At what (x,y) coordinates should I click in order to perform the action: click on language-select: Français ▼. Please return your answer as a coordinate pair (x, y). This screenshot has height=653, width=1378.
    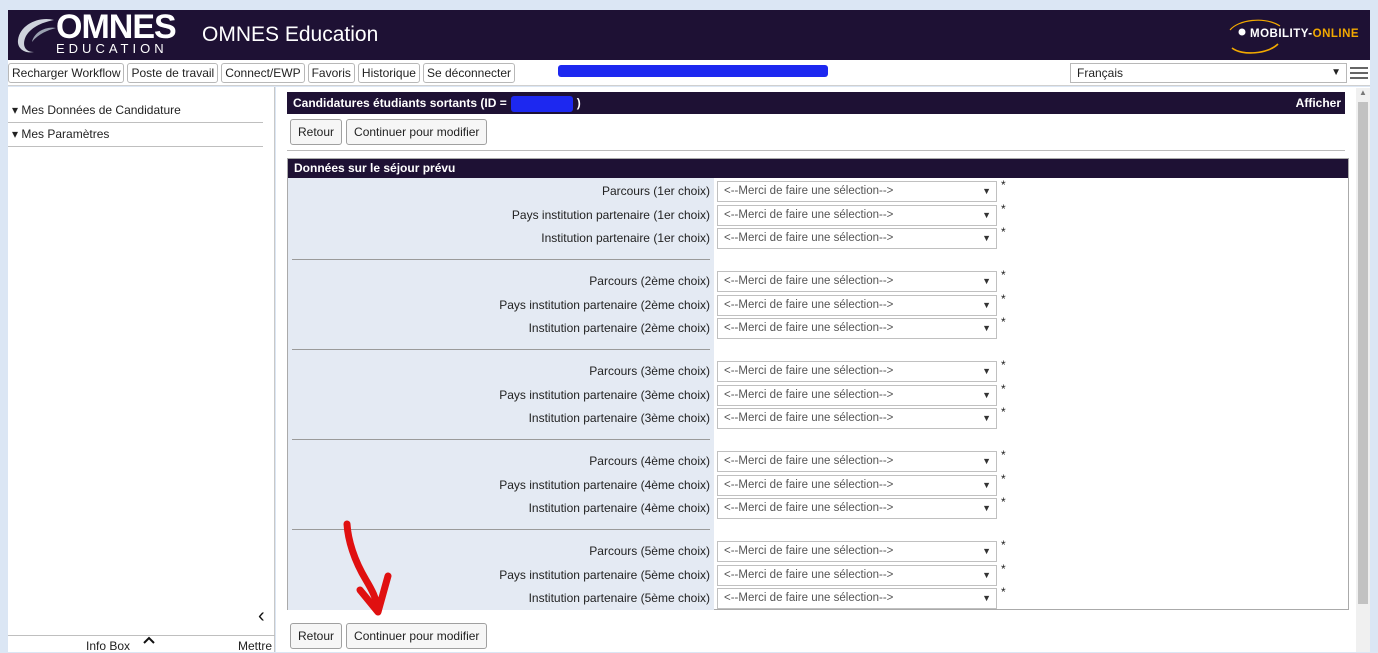
    Looking at the image, I should click on (1208, 73).